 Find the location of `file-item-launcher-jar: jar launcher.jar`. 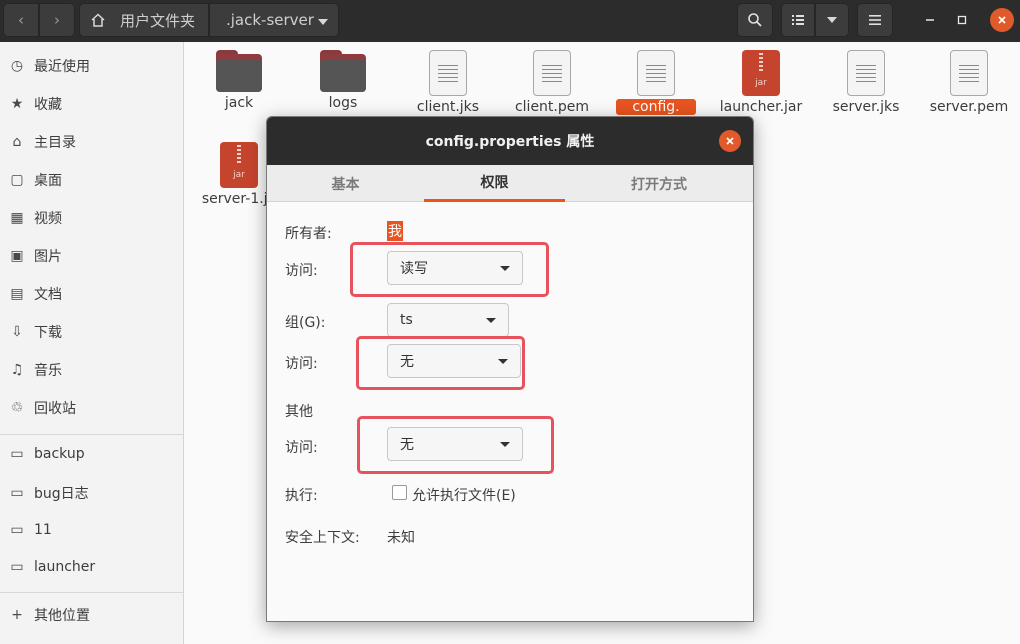

file-item-launcher-jar: jar launcher.jar is located at coordinates (761, 79).